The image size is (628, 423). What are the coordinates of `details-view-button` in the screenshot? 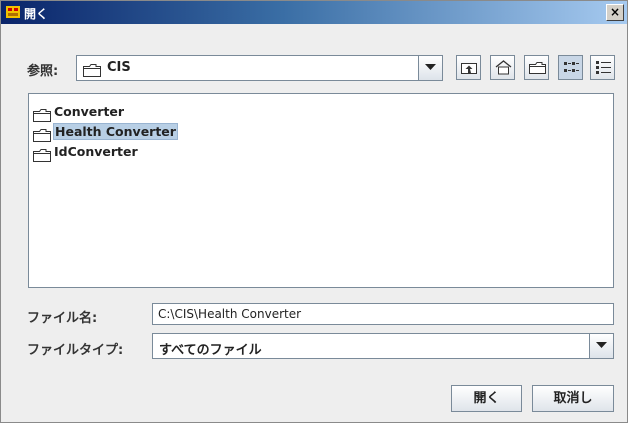 It's located at (602, 67).